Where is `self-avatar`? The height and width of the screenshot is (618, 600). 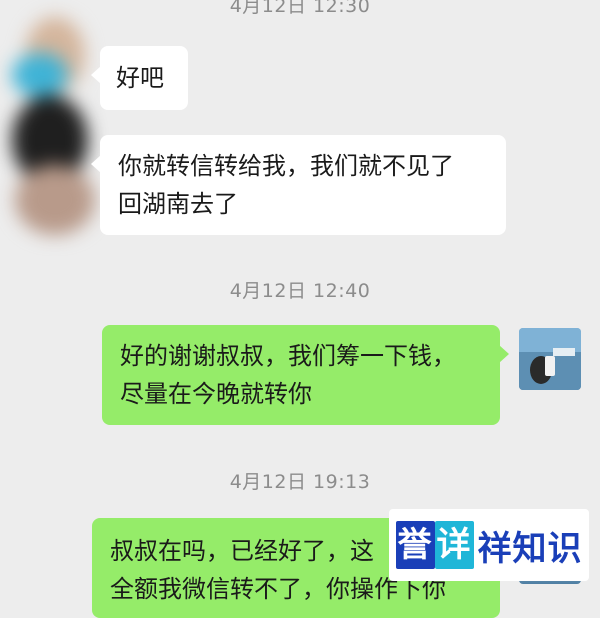
self-avatar is located at coordinates (550, 359).